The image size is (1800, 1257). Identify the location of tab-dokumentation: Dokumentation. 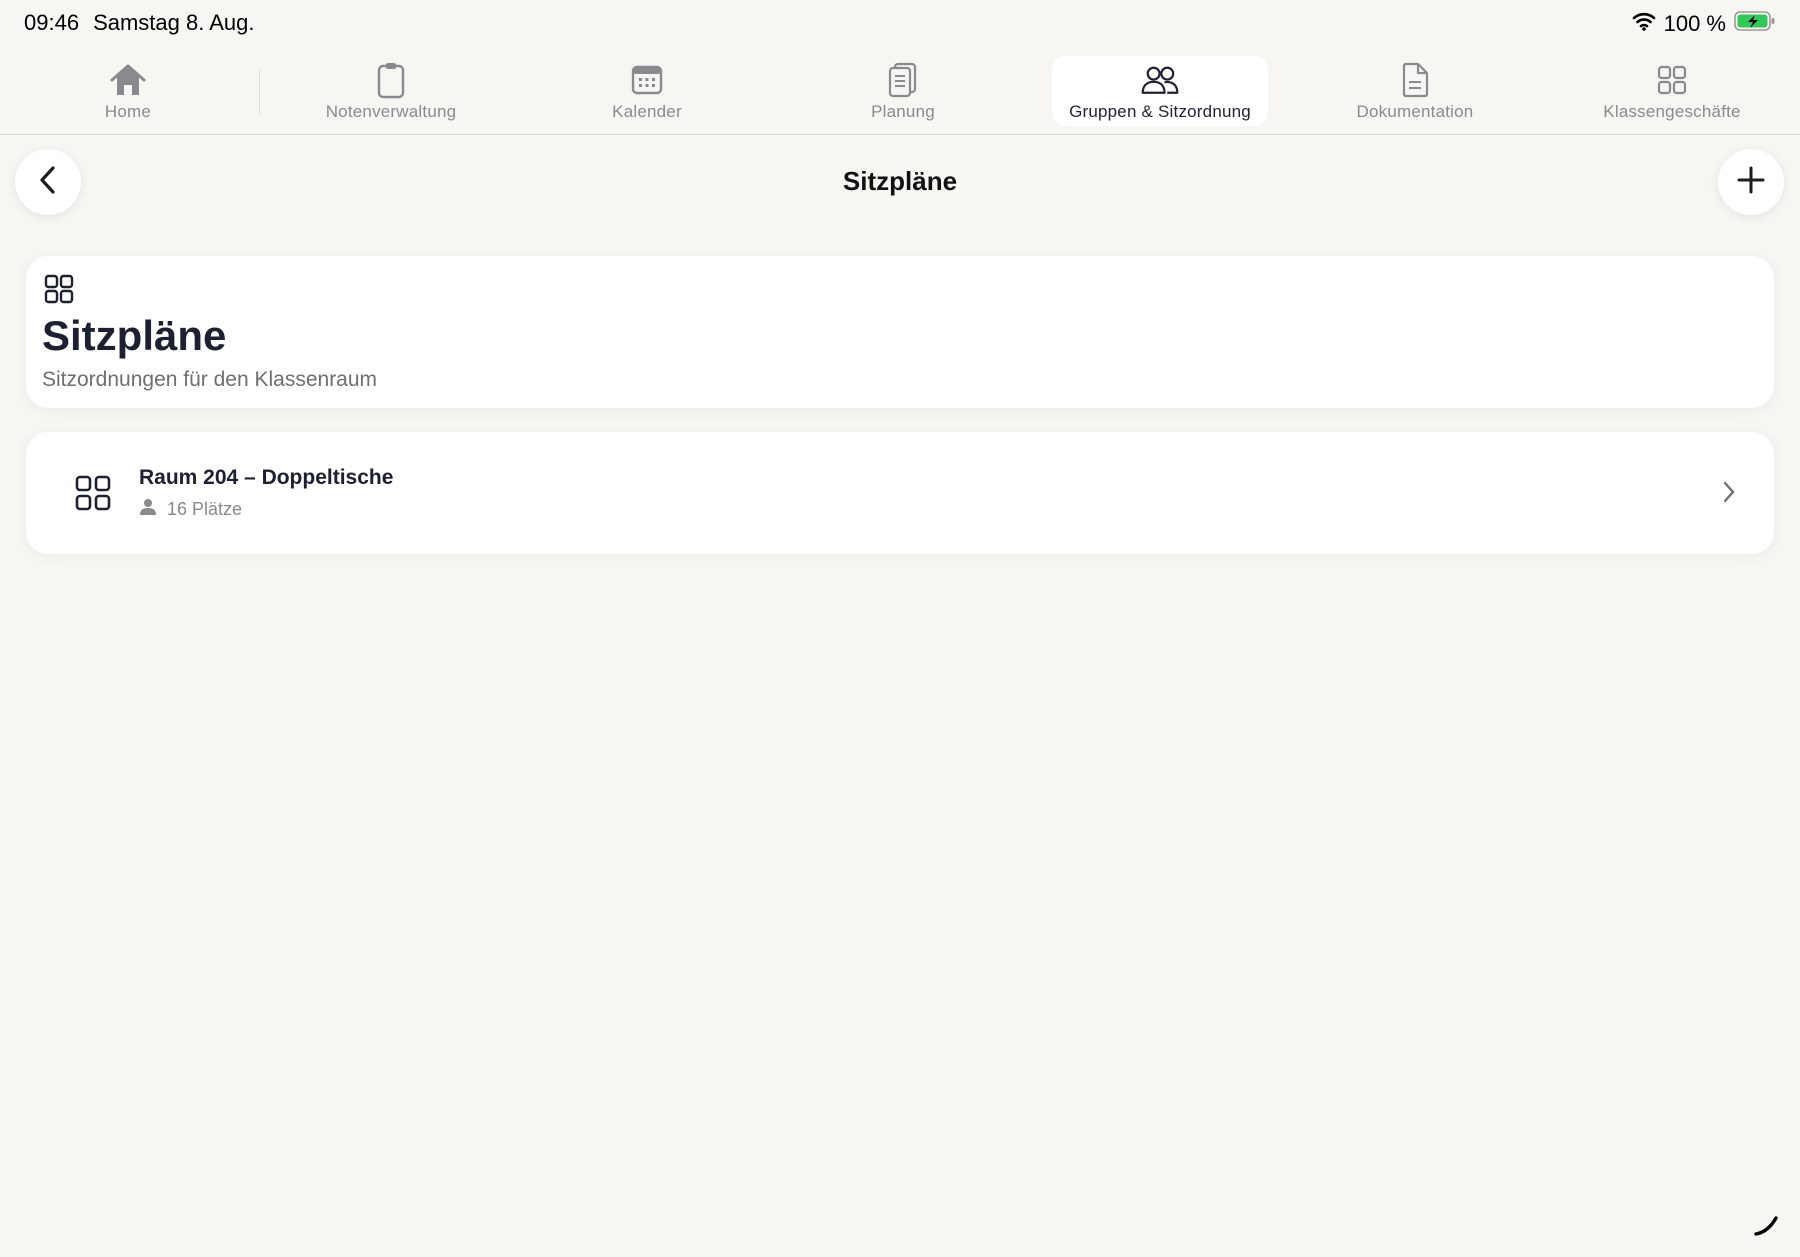
(1415, 91).